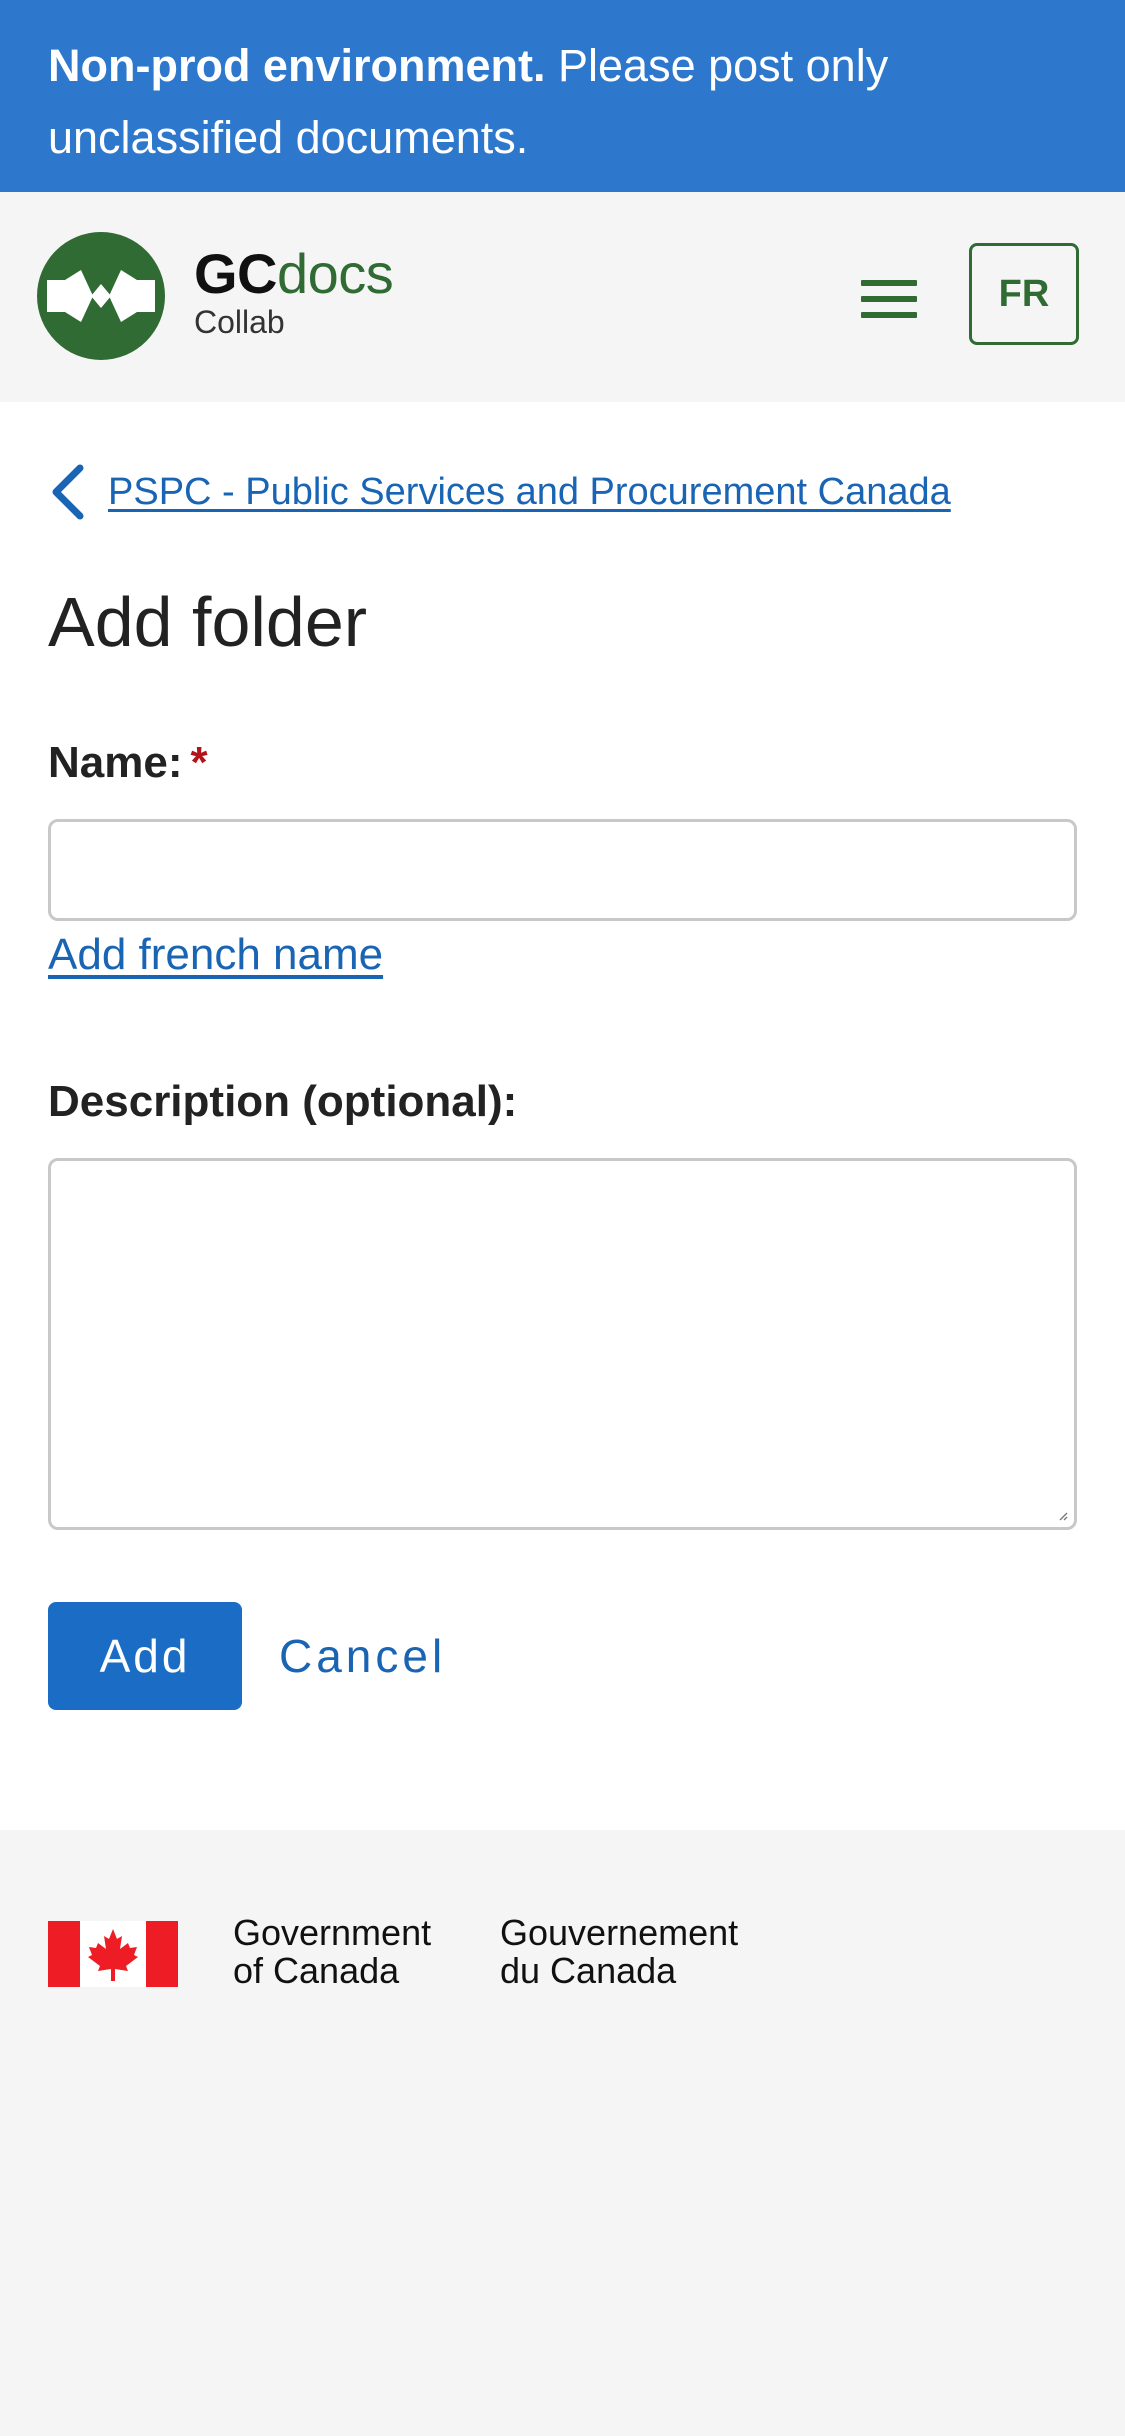 The width and height of the screenshot is (1125, 2436). Describe the element at coordinates (588, 1970) in the screenshot. I see `gov-fr-line2: du Canada` at that location.